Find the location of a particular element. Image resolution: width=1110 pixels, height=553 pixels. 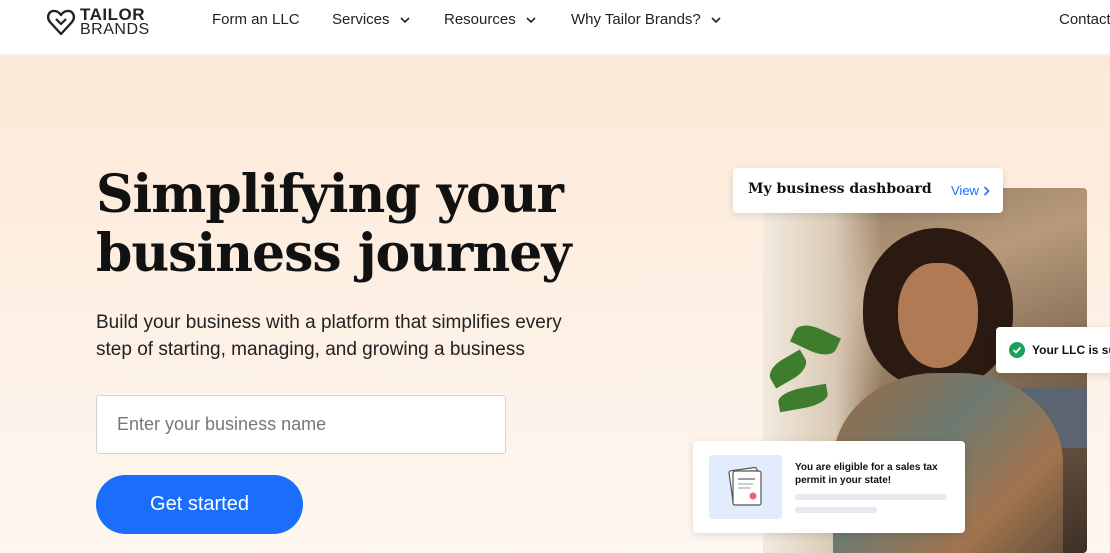

check-circle-icon is located at coordinates (1017, 350).